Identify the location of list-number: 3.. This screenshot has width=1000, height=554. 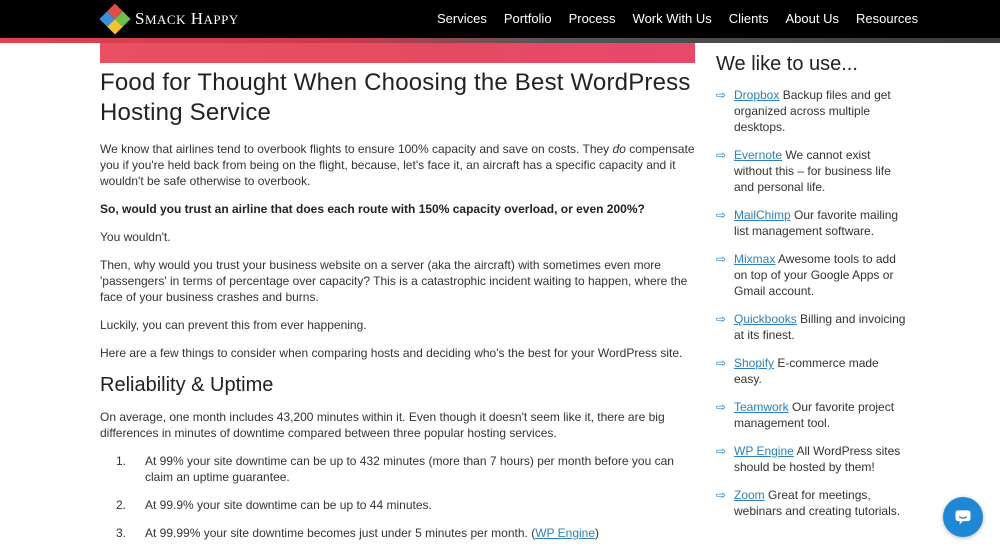
(121, 533).